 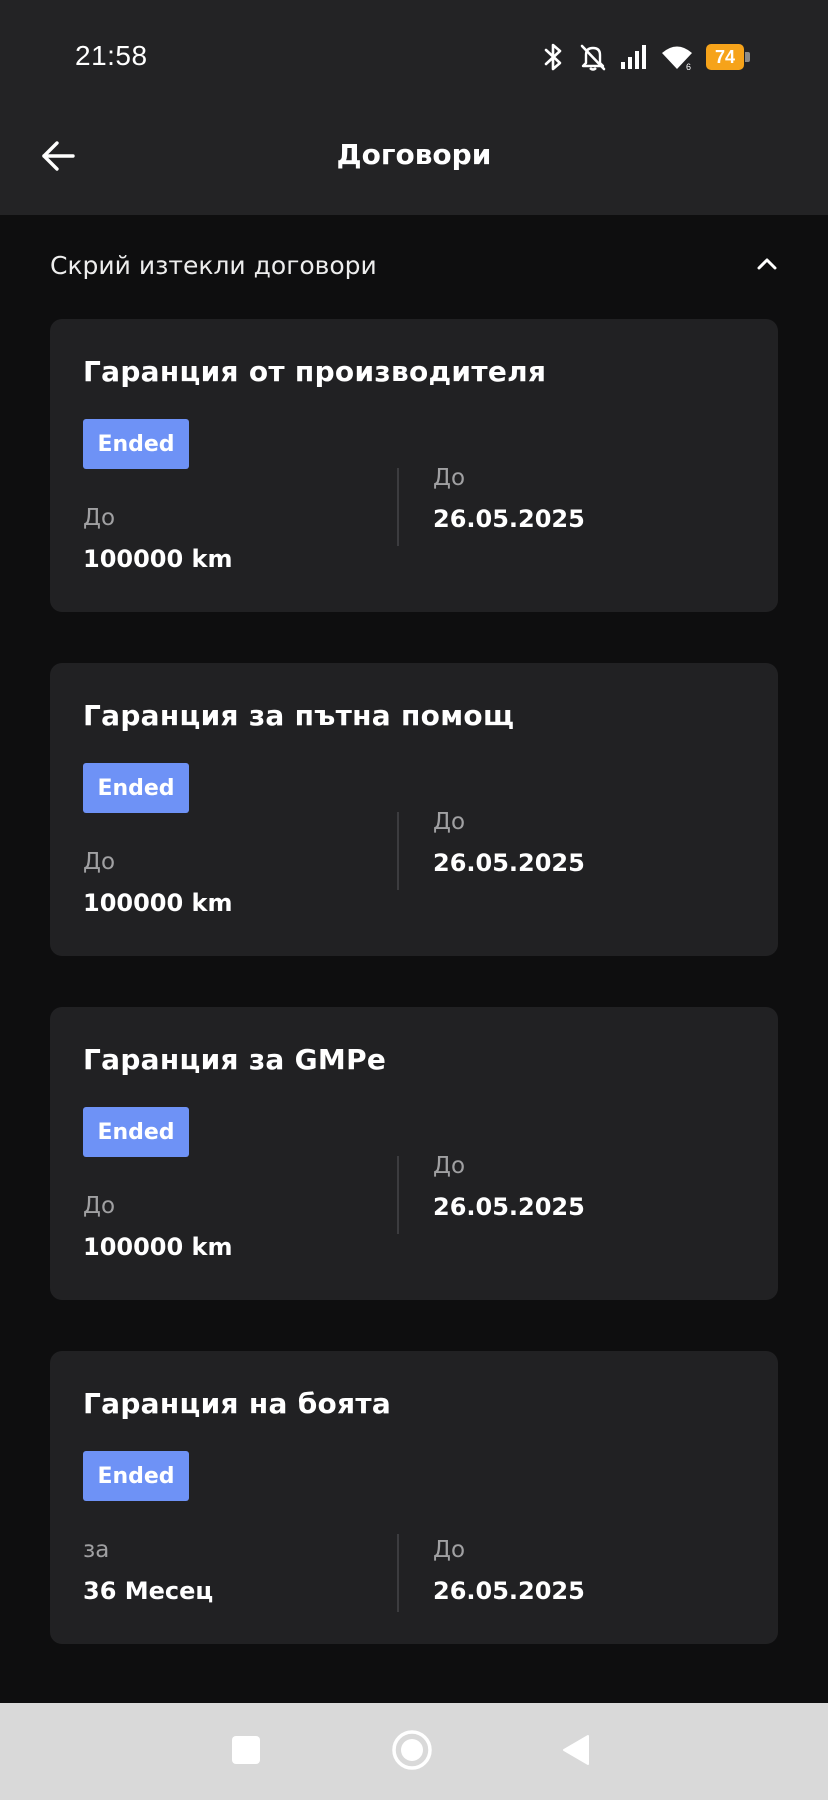 I want to click on system-nav-bar, so click(x=414, y=1751).